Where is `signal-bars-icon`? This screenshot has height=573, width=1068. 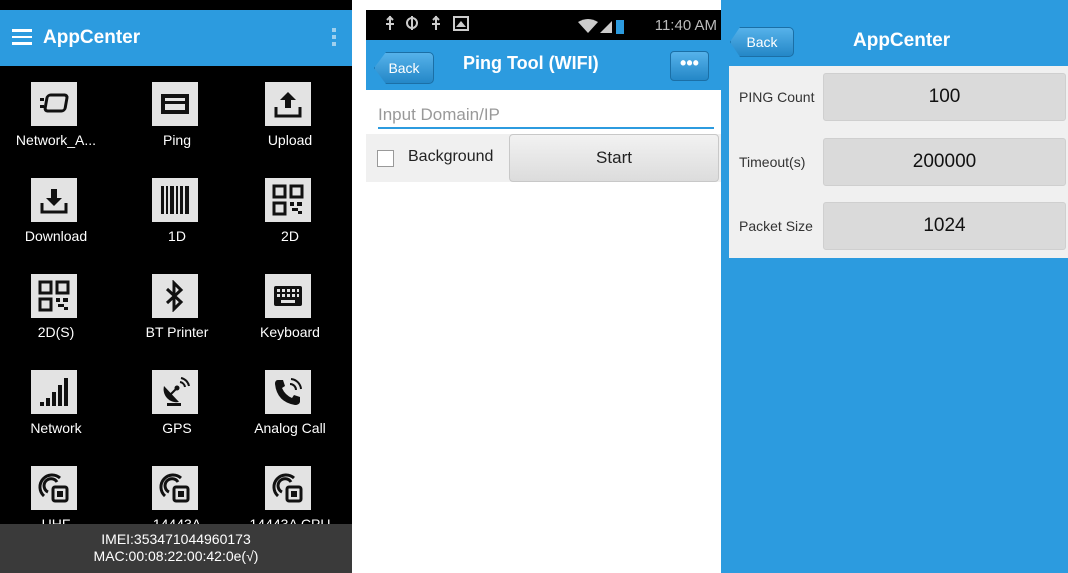
signal-bars-icon is located at coordinates (54, 392).